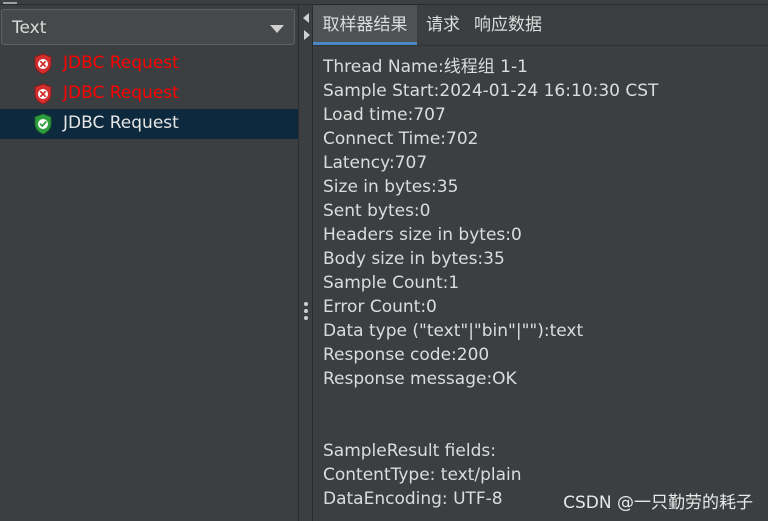 This screenshot has height=521, width=768. What do you see at coordinates (277, 29) in the screenshot?
I see `chevron-down-icon` at bounding box center [277, 29].